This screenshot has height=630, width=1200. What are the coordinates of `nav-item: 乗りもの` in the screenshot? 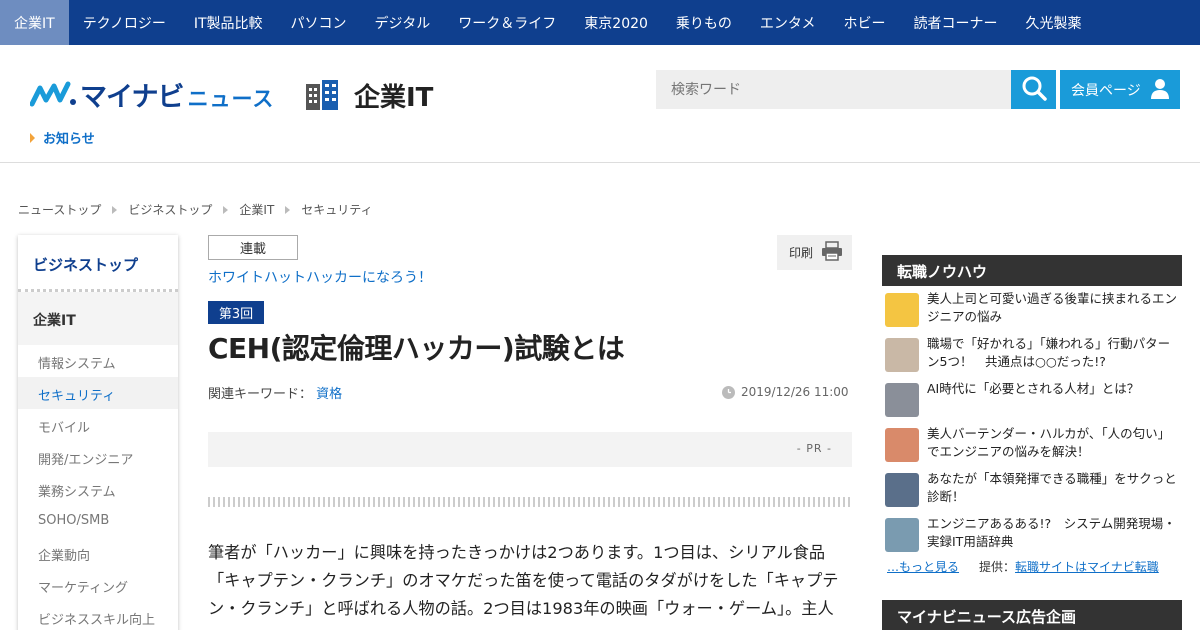 It's located at (704, 22).